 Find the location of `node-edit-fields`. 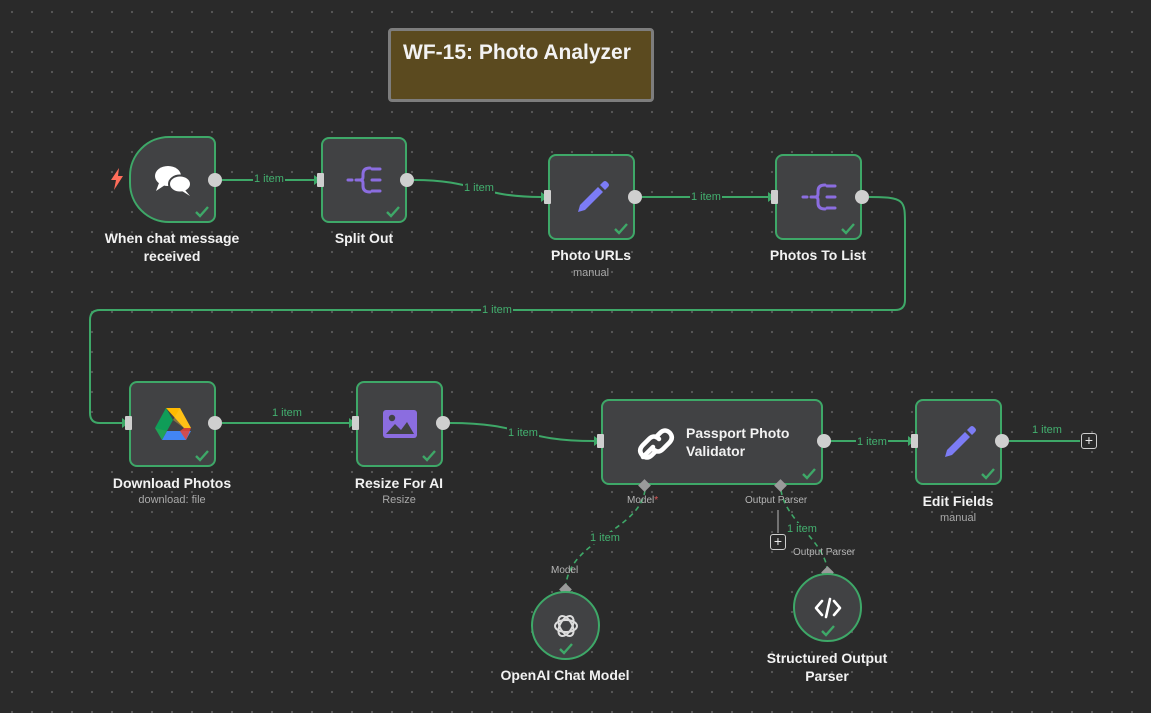

node-edit-fields is located at coordinates (958, 442).